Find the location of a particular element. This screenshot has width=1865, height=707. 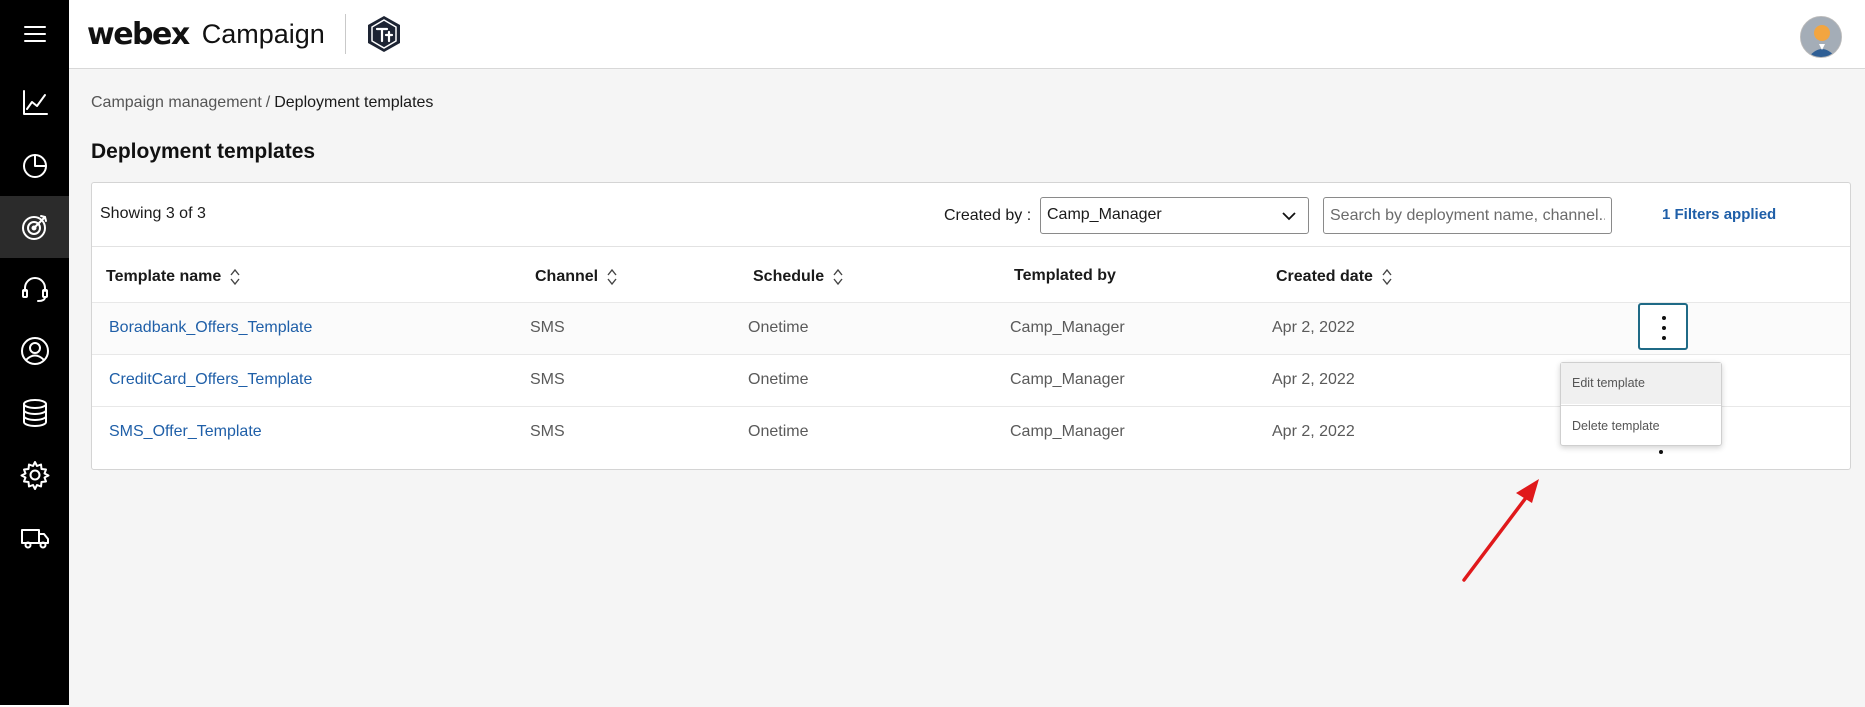

menu-item-edit-template: Edit template is located at coordinates (1641, 383).